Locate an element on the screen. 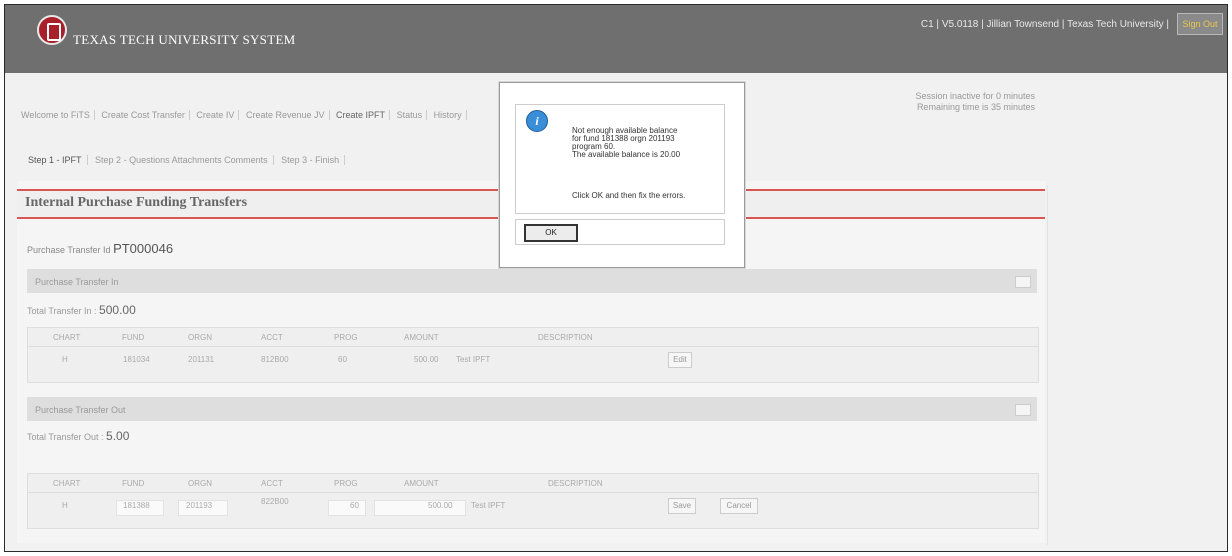 This screenshot has height=556, width=1232. edit-button: Edit is located at coordinates (680, 360).